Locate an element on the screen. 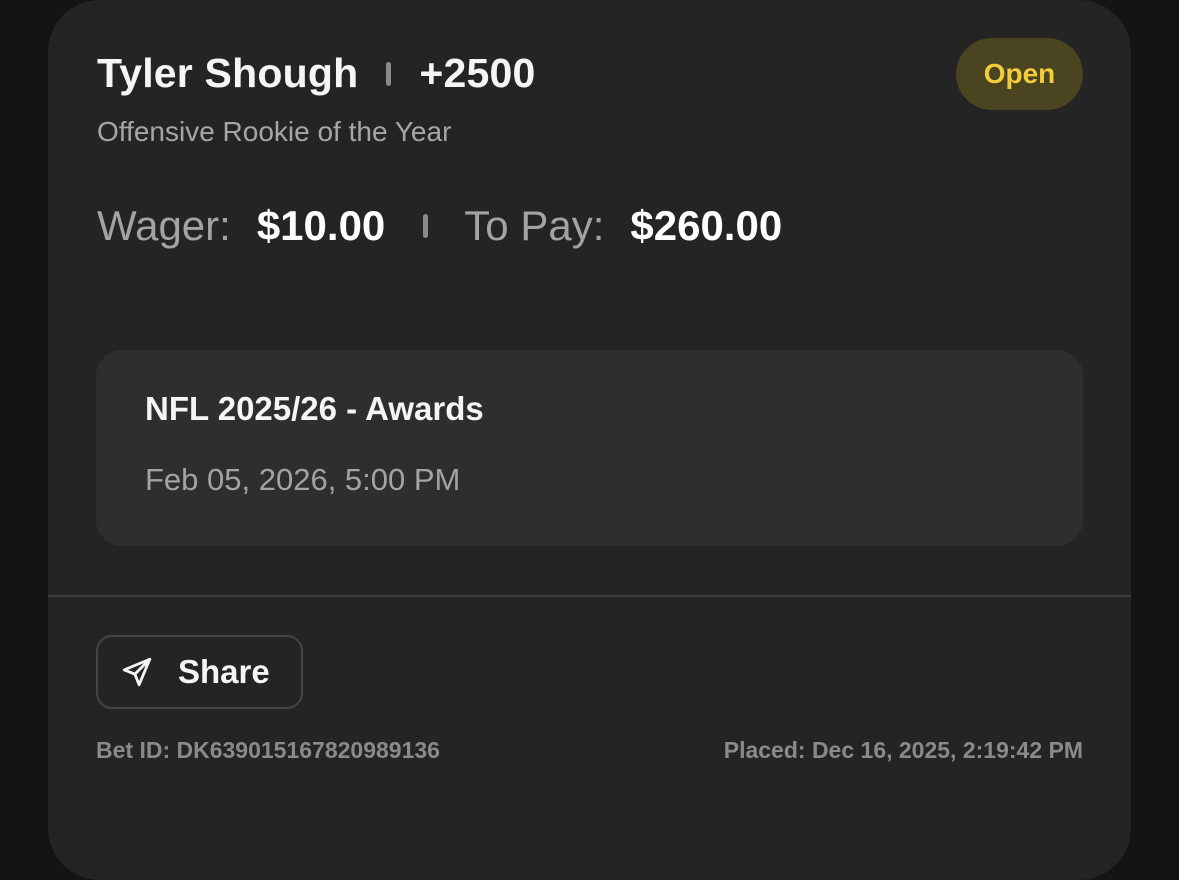  selection-name: Tyler Shough is located at coordinates (228, 73).